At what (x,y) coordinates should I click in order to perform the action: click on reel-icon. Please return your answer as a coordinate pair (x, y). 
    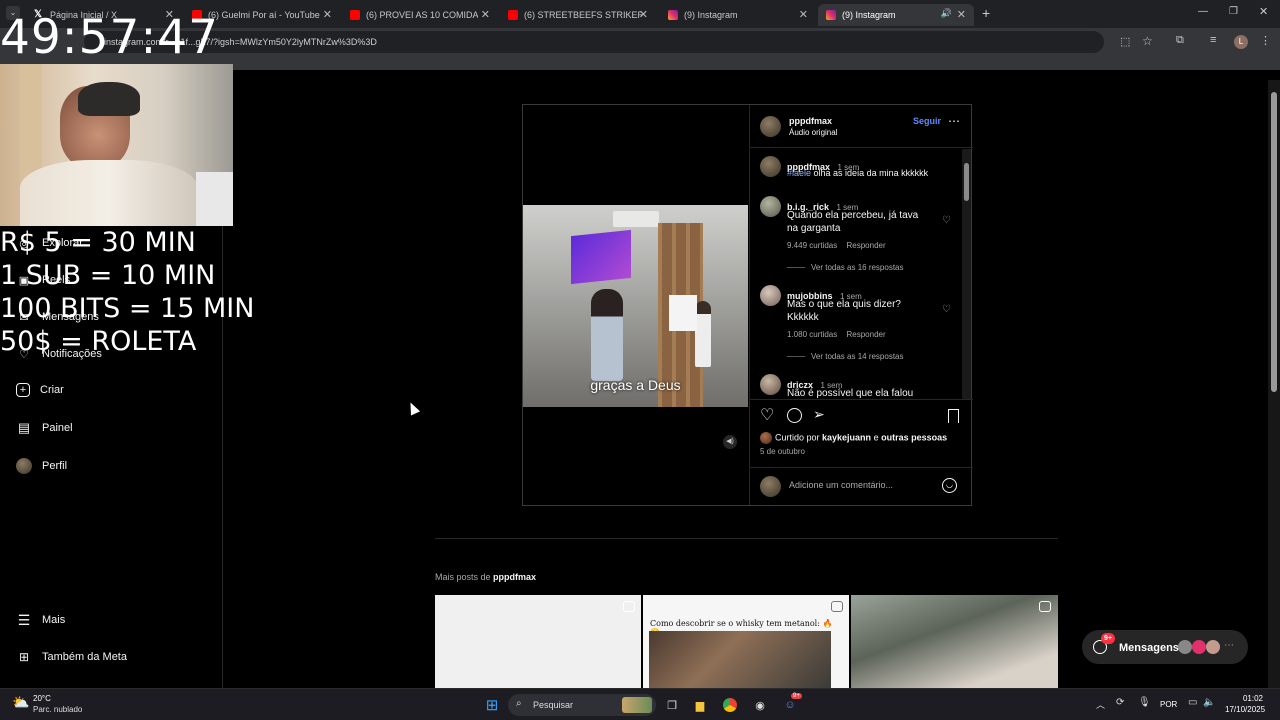
    Looking at the image, I should click on (629, 606).